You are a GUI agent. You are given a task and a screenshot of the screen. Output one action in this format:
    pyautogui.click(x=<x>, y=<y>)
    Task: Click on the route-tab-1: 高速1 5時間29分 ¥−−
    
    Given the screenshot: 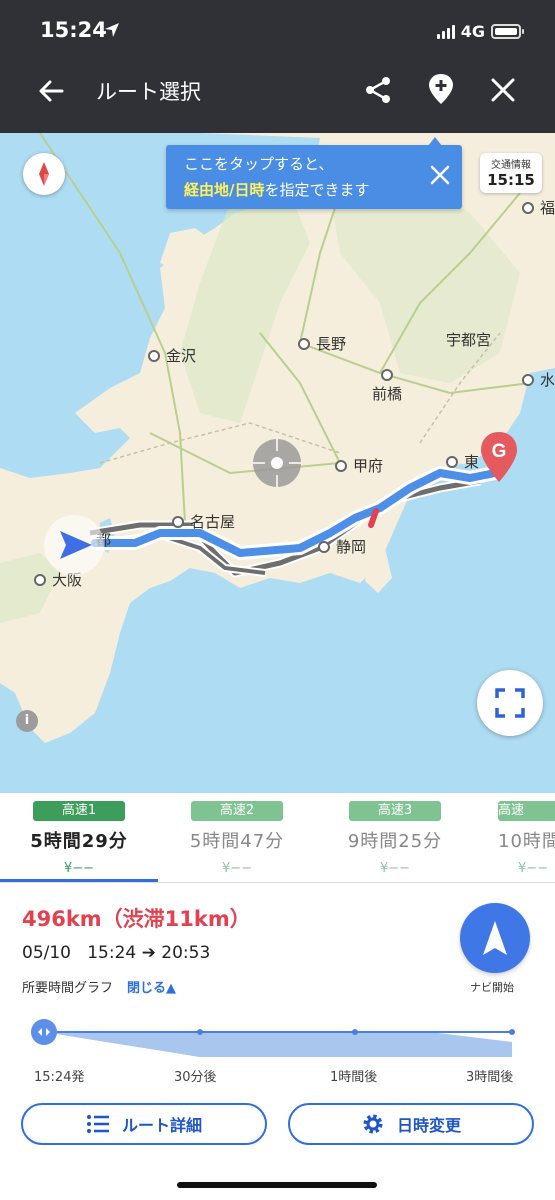 What is the action you would take?
    pyautogui.click(x=79, y=837)
    